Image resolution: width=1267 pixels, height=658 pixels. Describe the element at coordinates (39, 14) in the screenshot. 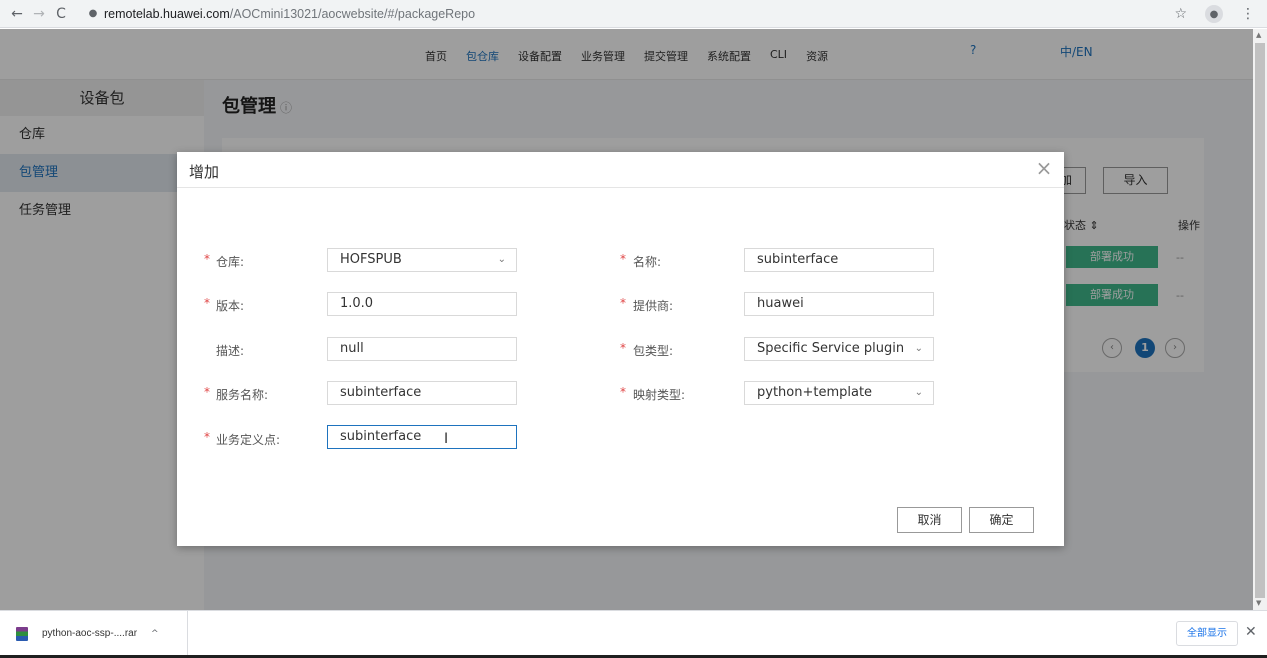

I see `forward-icon: →` at that location.